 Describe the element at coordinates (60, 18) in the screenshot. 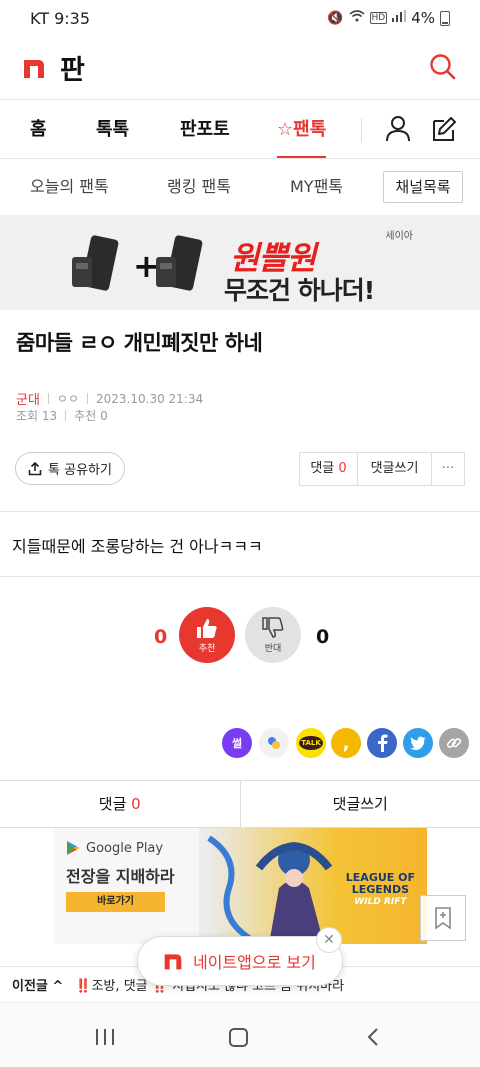

I see `status-carrier-time: KT 9:35` at that location.